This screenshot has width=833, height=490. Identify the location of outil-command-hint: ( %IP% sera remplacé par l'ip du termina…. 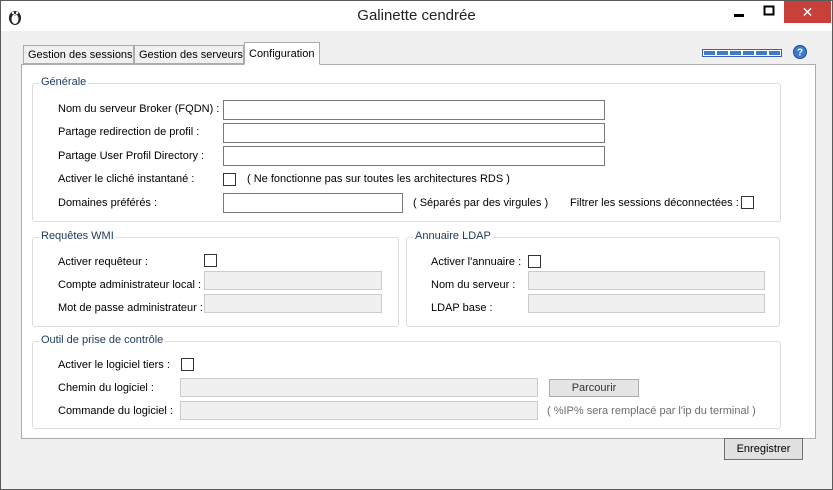
(651, 411).